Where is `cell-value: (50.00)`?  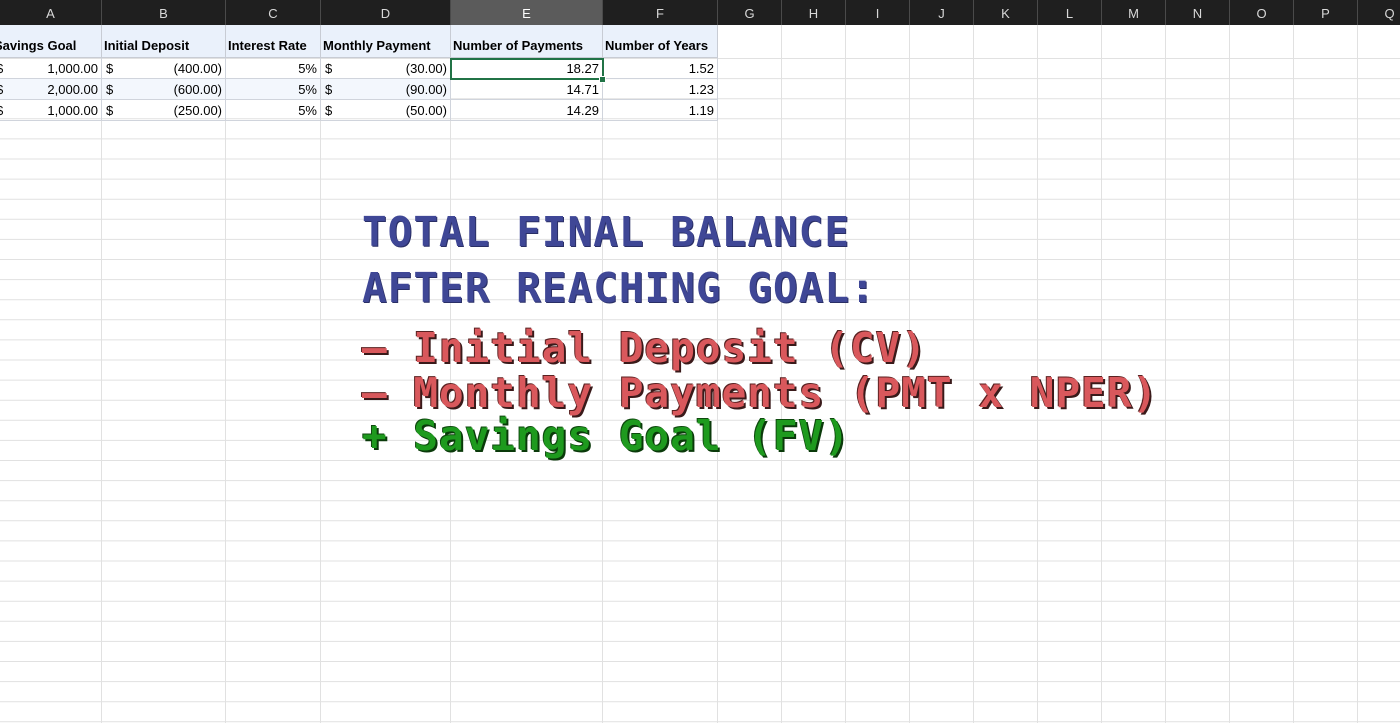 cell-value: (50.00) is located at coordinates (426, 110).